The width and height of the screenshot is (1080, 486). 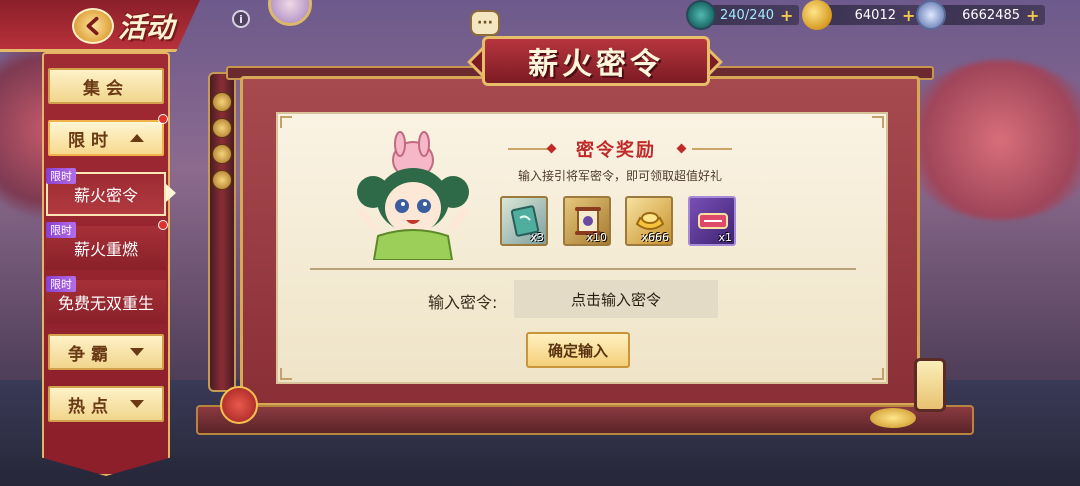 What do you see at coordinates (105, 303) in the screenshot?
I see `sidebar-item-label: 免费无双重生` at bounding box center [105, 303].